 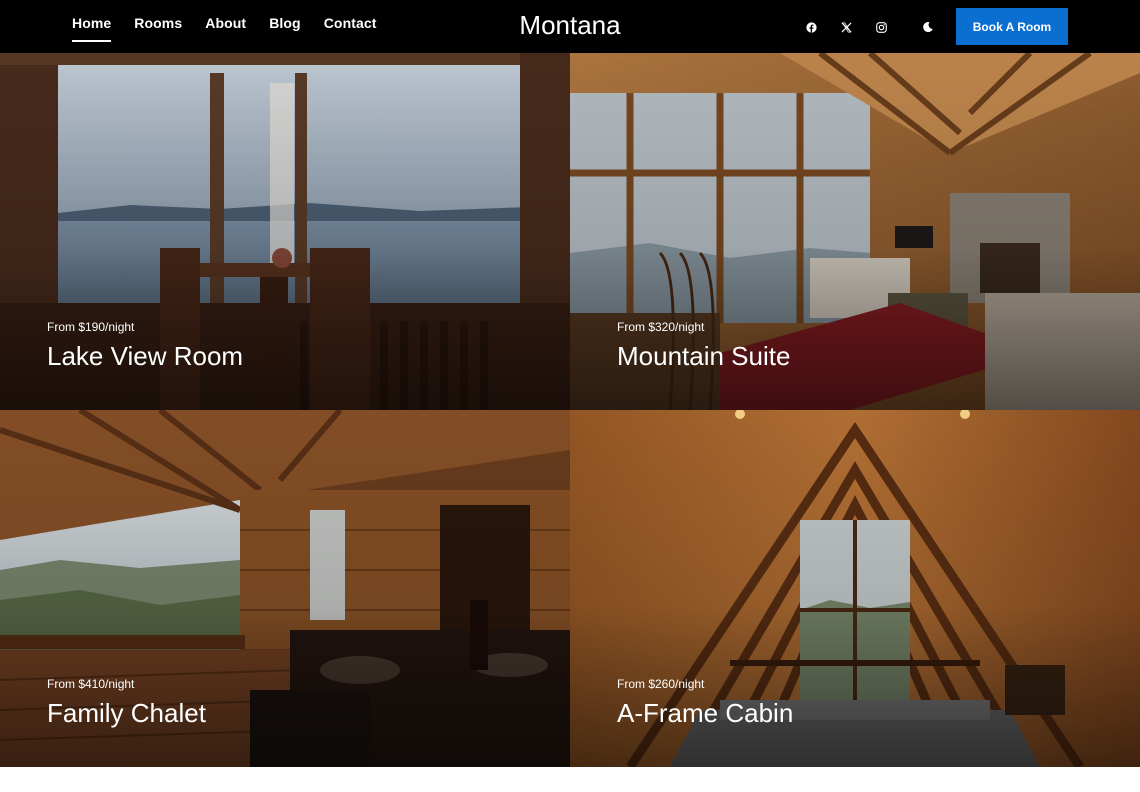 I want to click on nav-home: Home, so click(x=92, y=21).